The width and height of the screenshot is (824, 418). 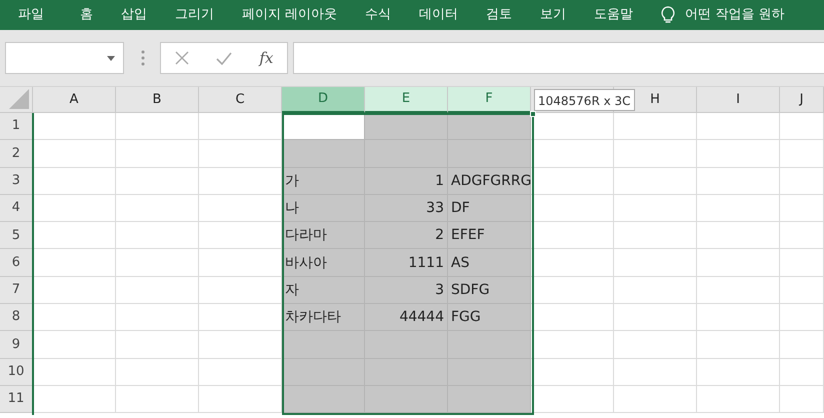 I want to click on row-header: 11, so click(x=16, y=400).